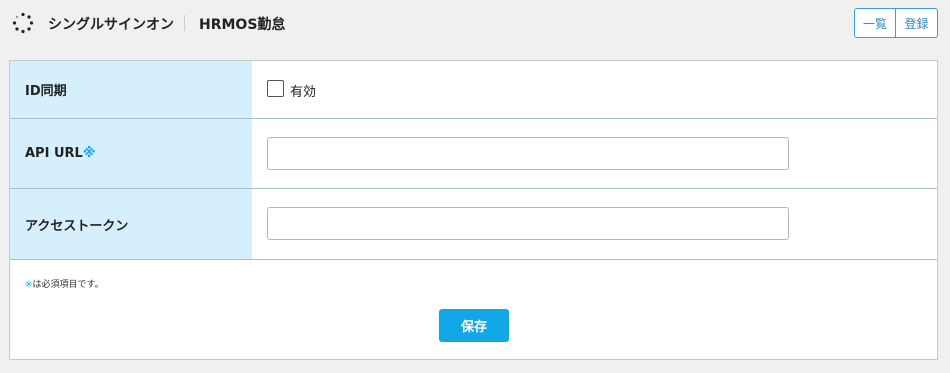 This screenshot has height=373, width=950. I want to click on page-title: HRMOS勤怠, so click(242, 25).